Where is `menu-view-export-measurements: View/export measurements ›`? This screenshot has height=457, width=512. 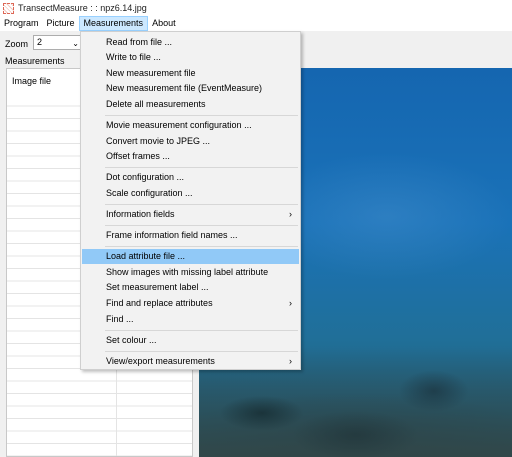
menu-view-export-measurements: View/export measurements › is located at coordinates (190, 361).